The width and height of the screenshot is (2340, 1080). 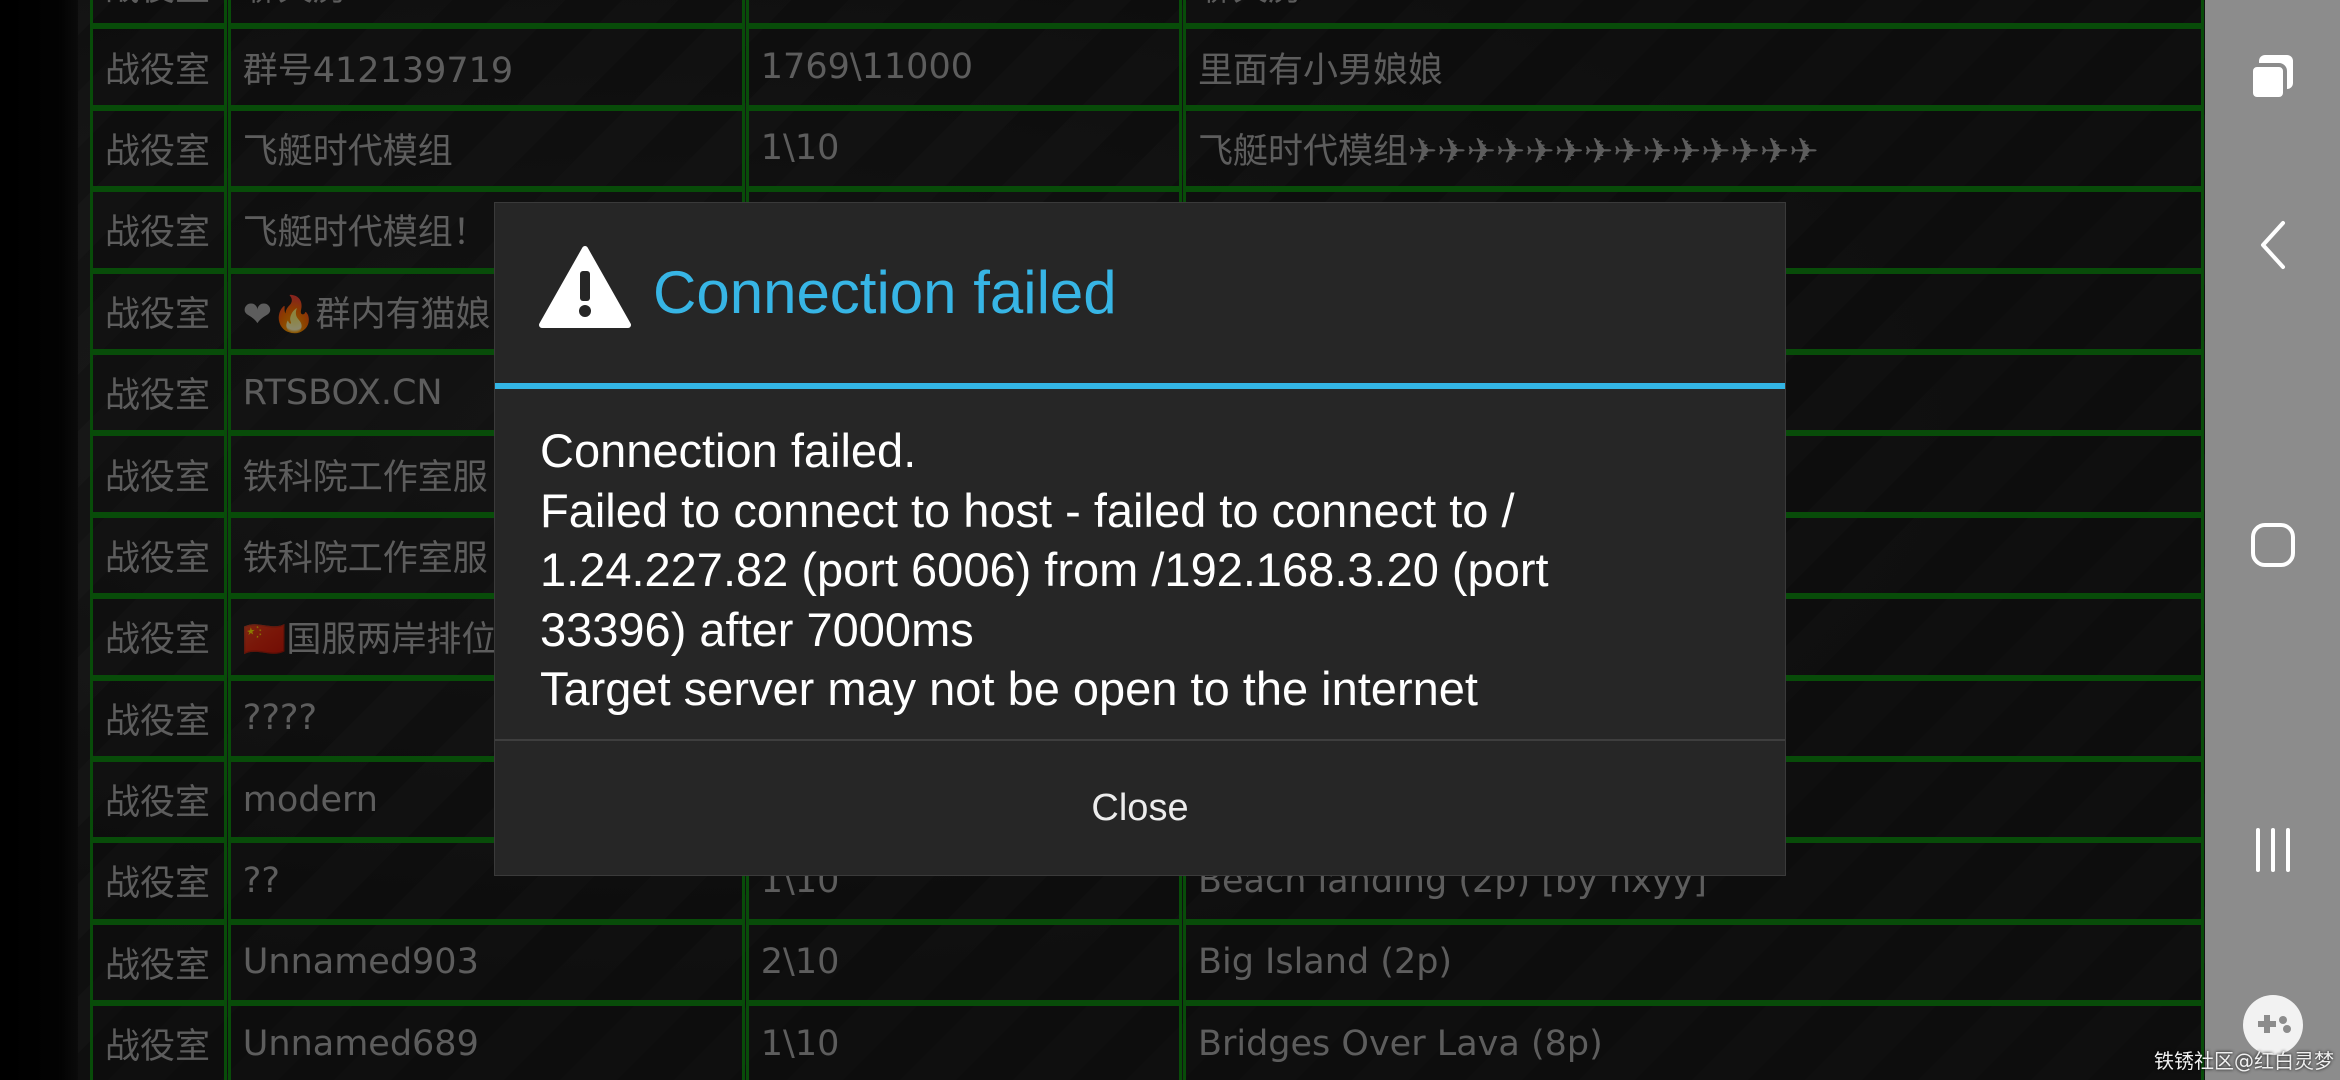 What do you see at coordinates (757, 629) in the screenshot?
I see `message-line: 33396) after 7000ms` at bounding box center [757, 629].